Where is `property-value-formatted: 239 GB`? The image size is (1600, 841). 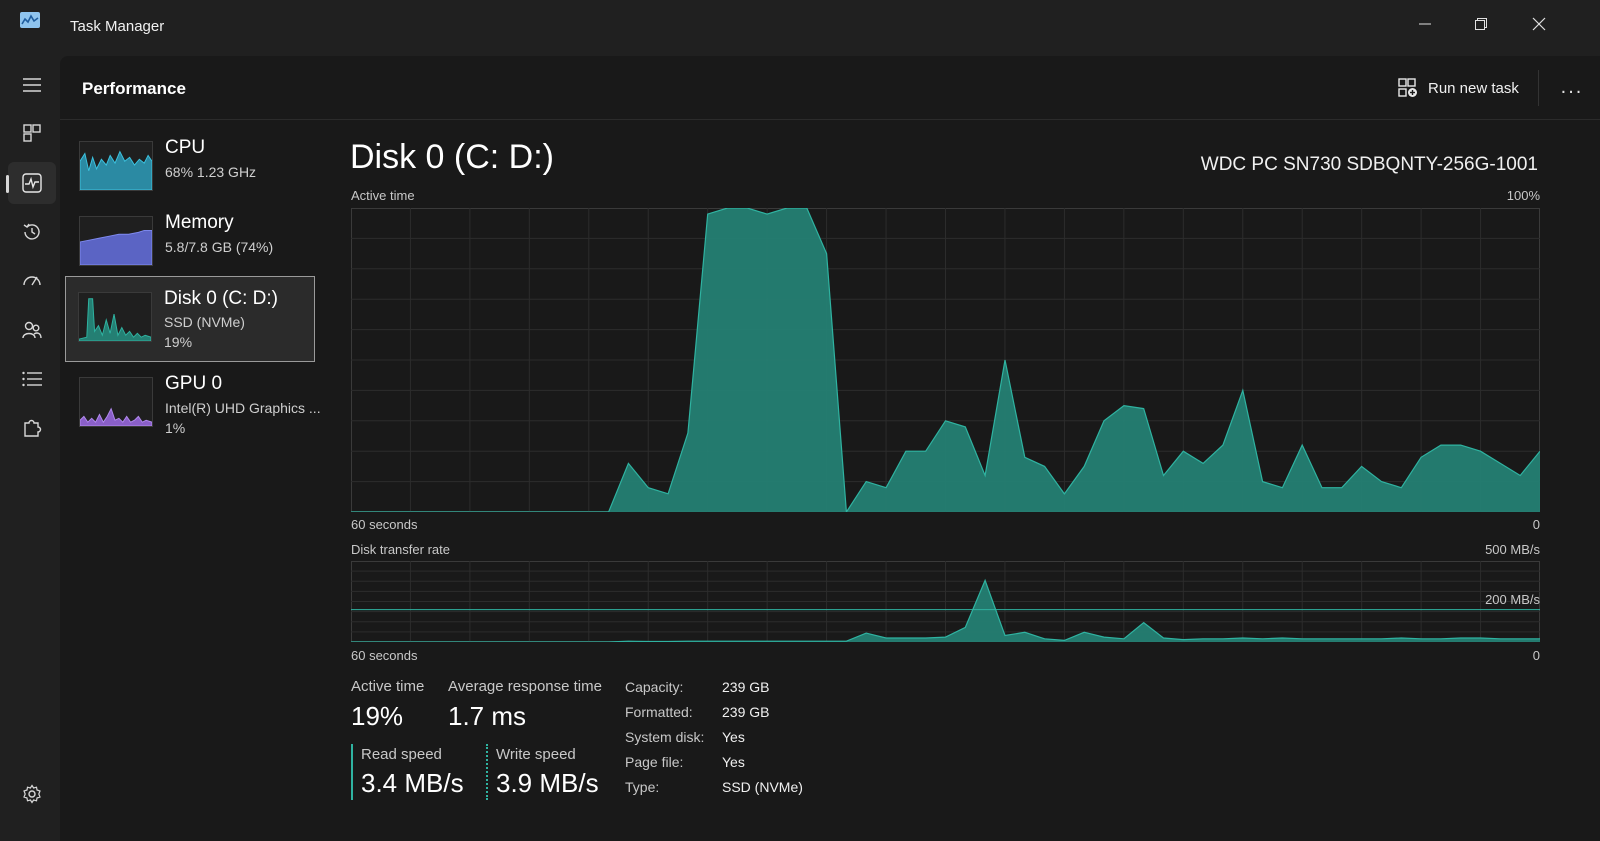 property-value-formatted: 239 GB is located at coordinates (746, 712).